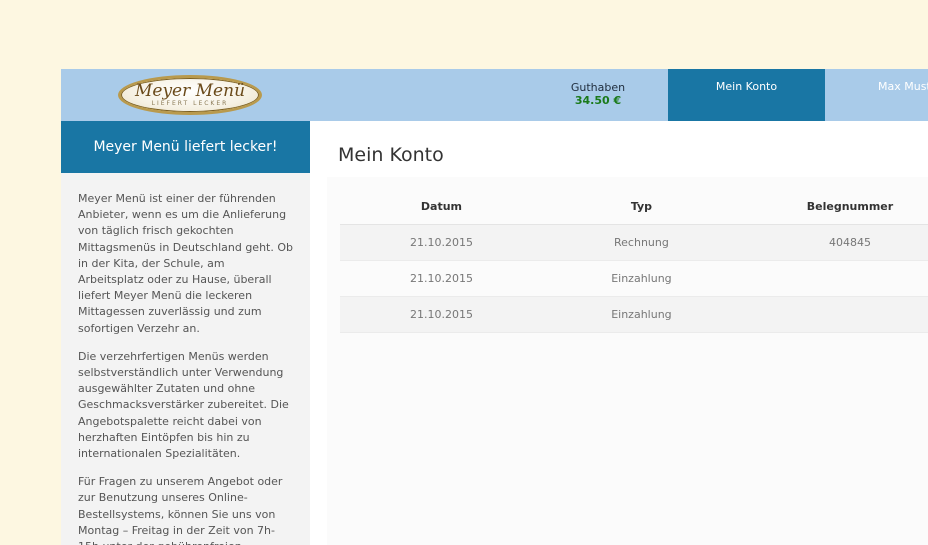 This screenshot has width=928, height=545. I want to click on column-header-belegnummer: Belegnummer, so click(833, 206).